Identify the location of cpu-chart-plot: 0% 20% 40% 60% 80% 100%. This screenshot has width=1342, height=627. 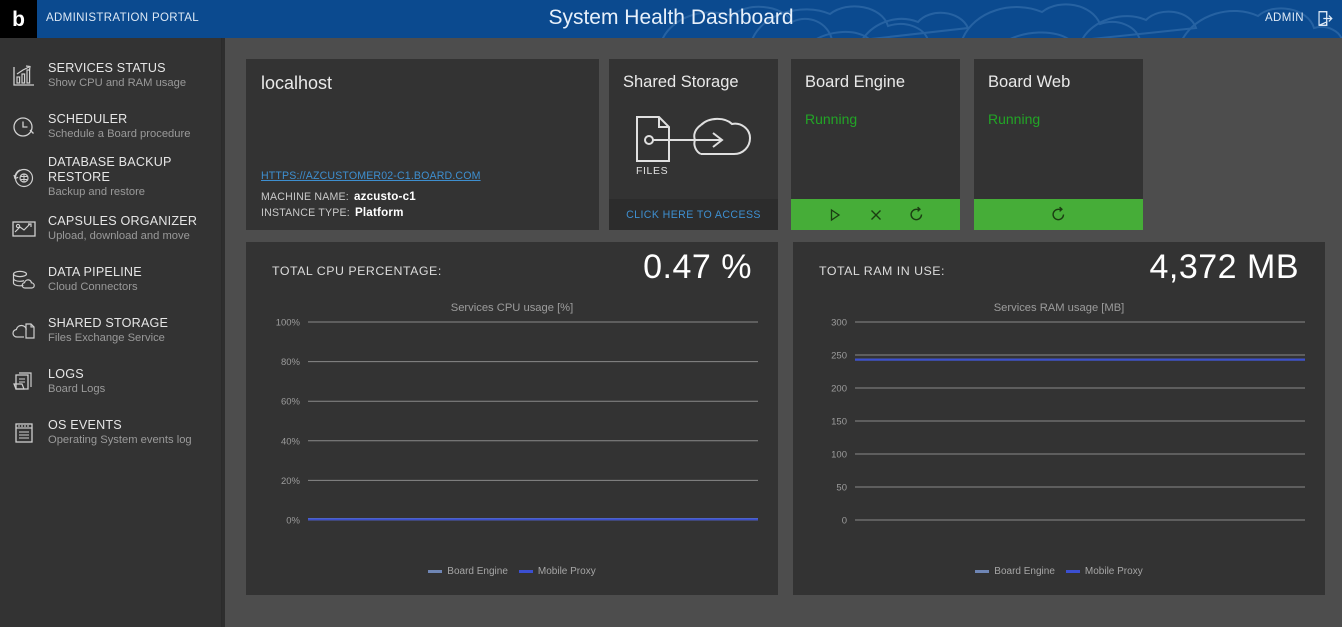
(517, 422).